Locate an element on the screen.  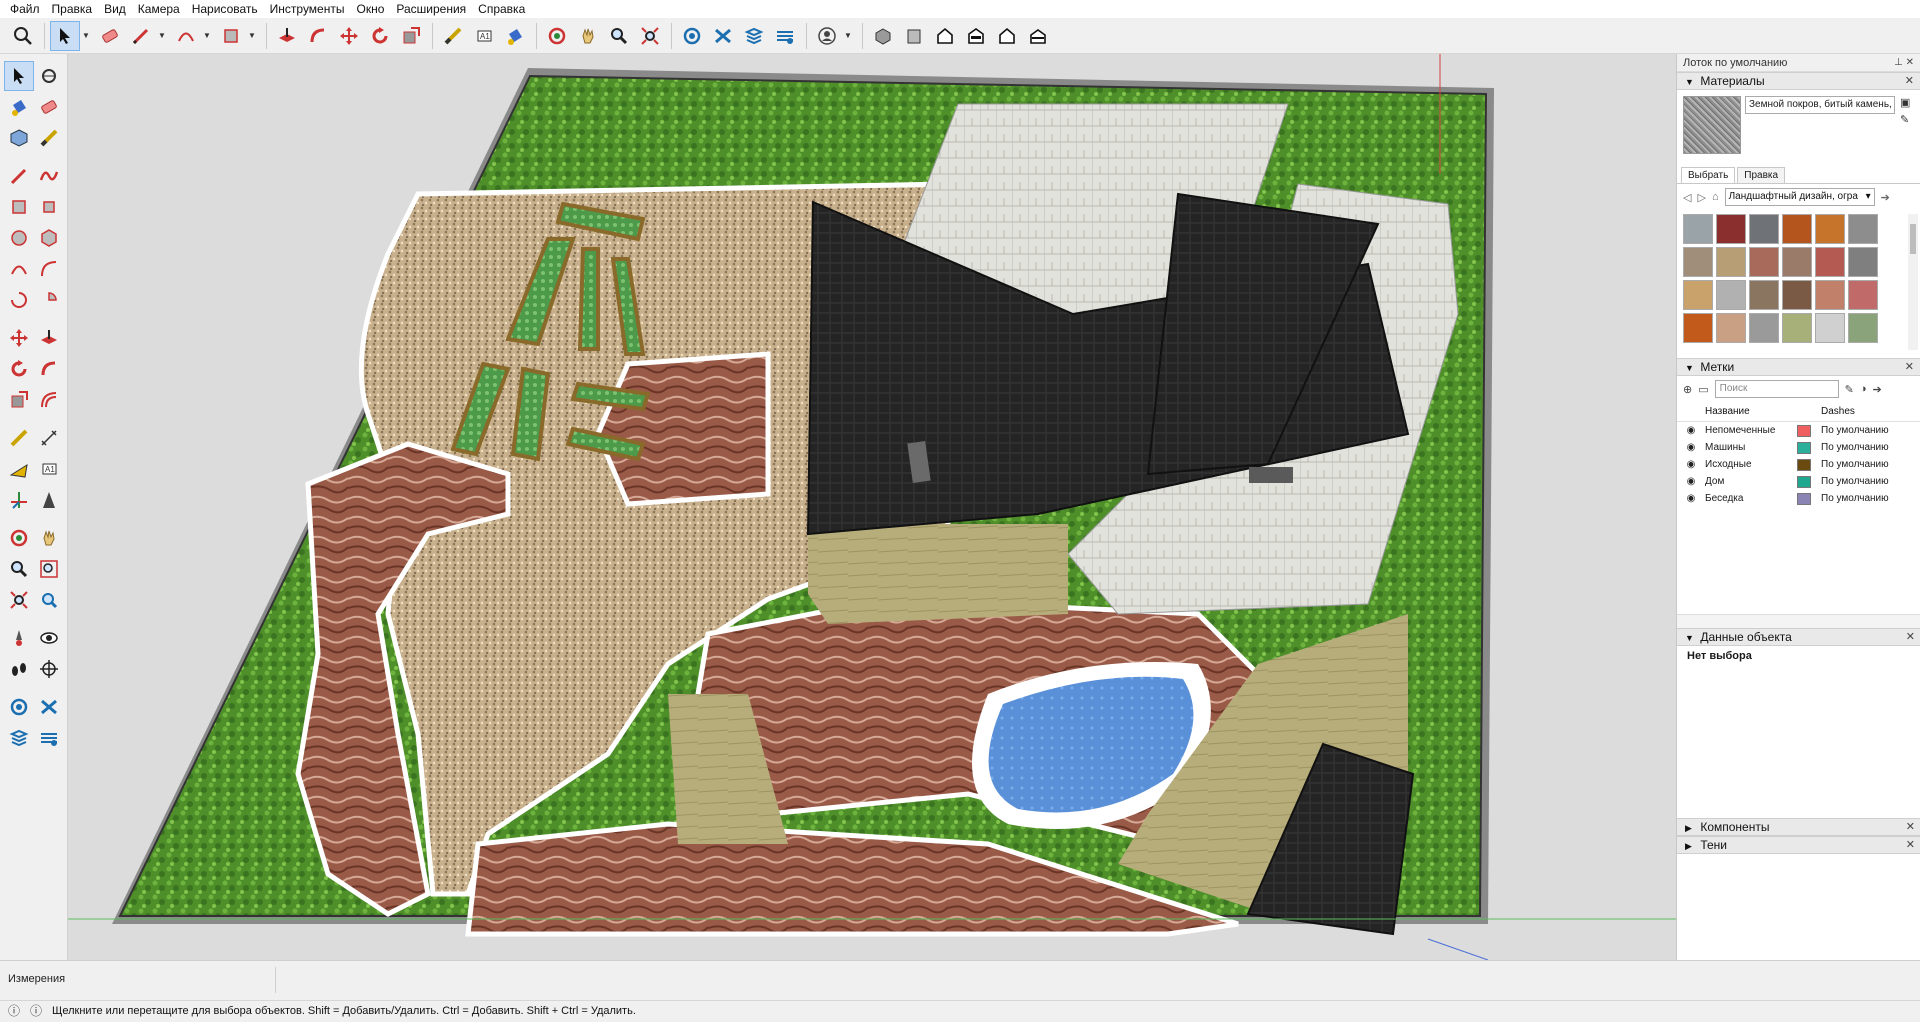
protractor-tool-icon is located at coordinates (19, 469).